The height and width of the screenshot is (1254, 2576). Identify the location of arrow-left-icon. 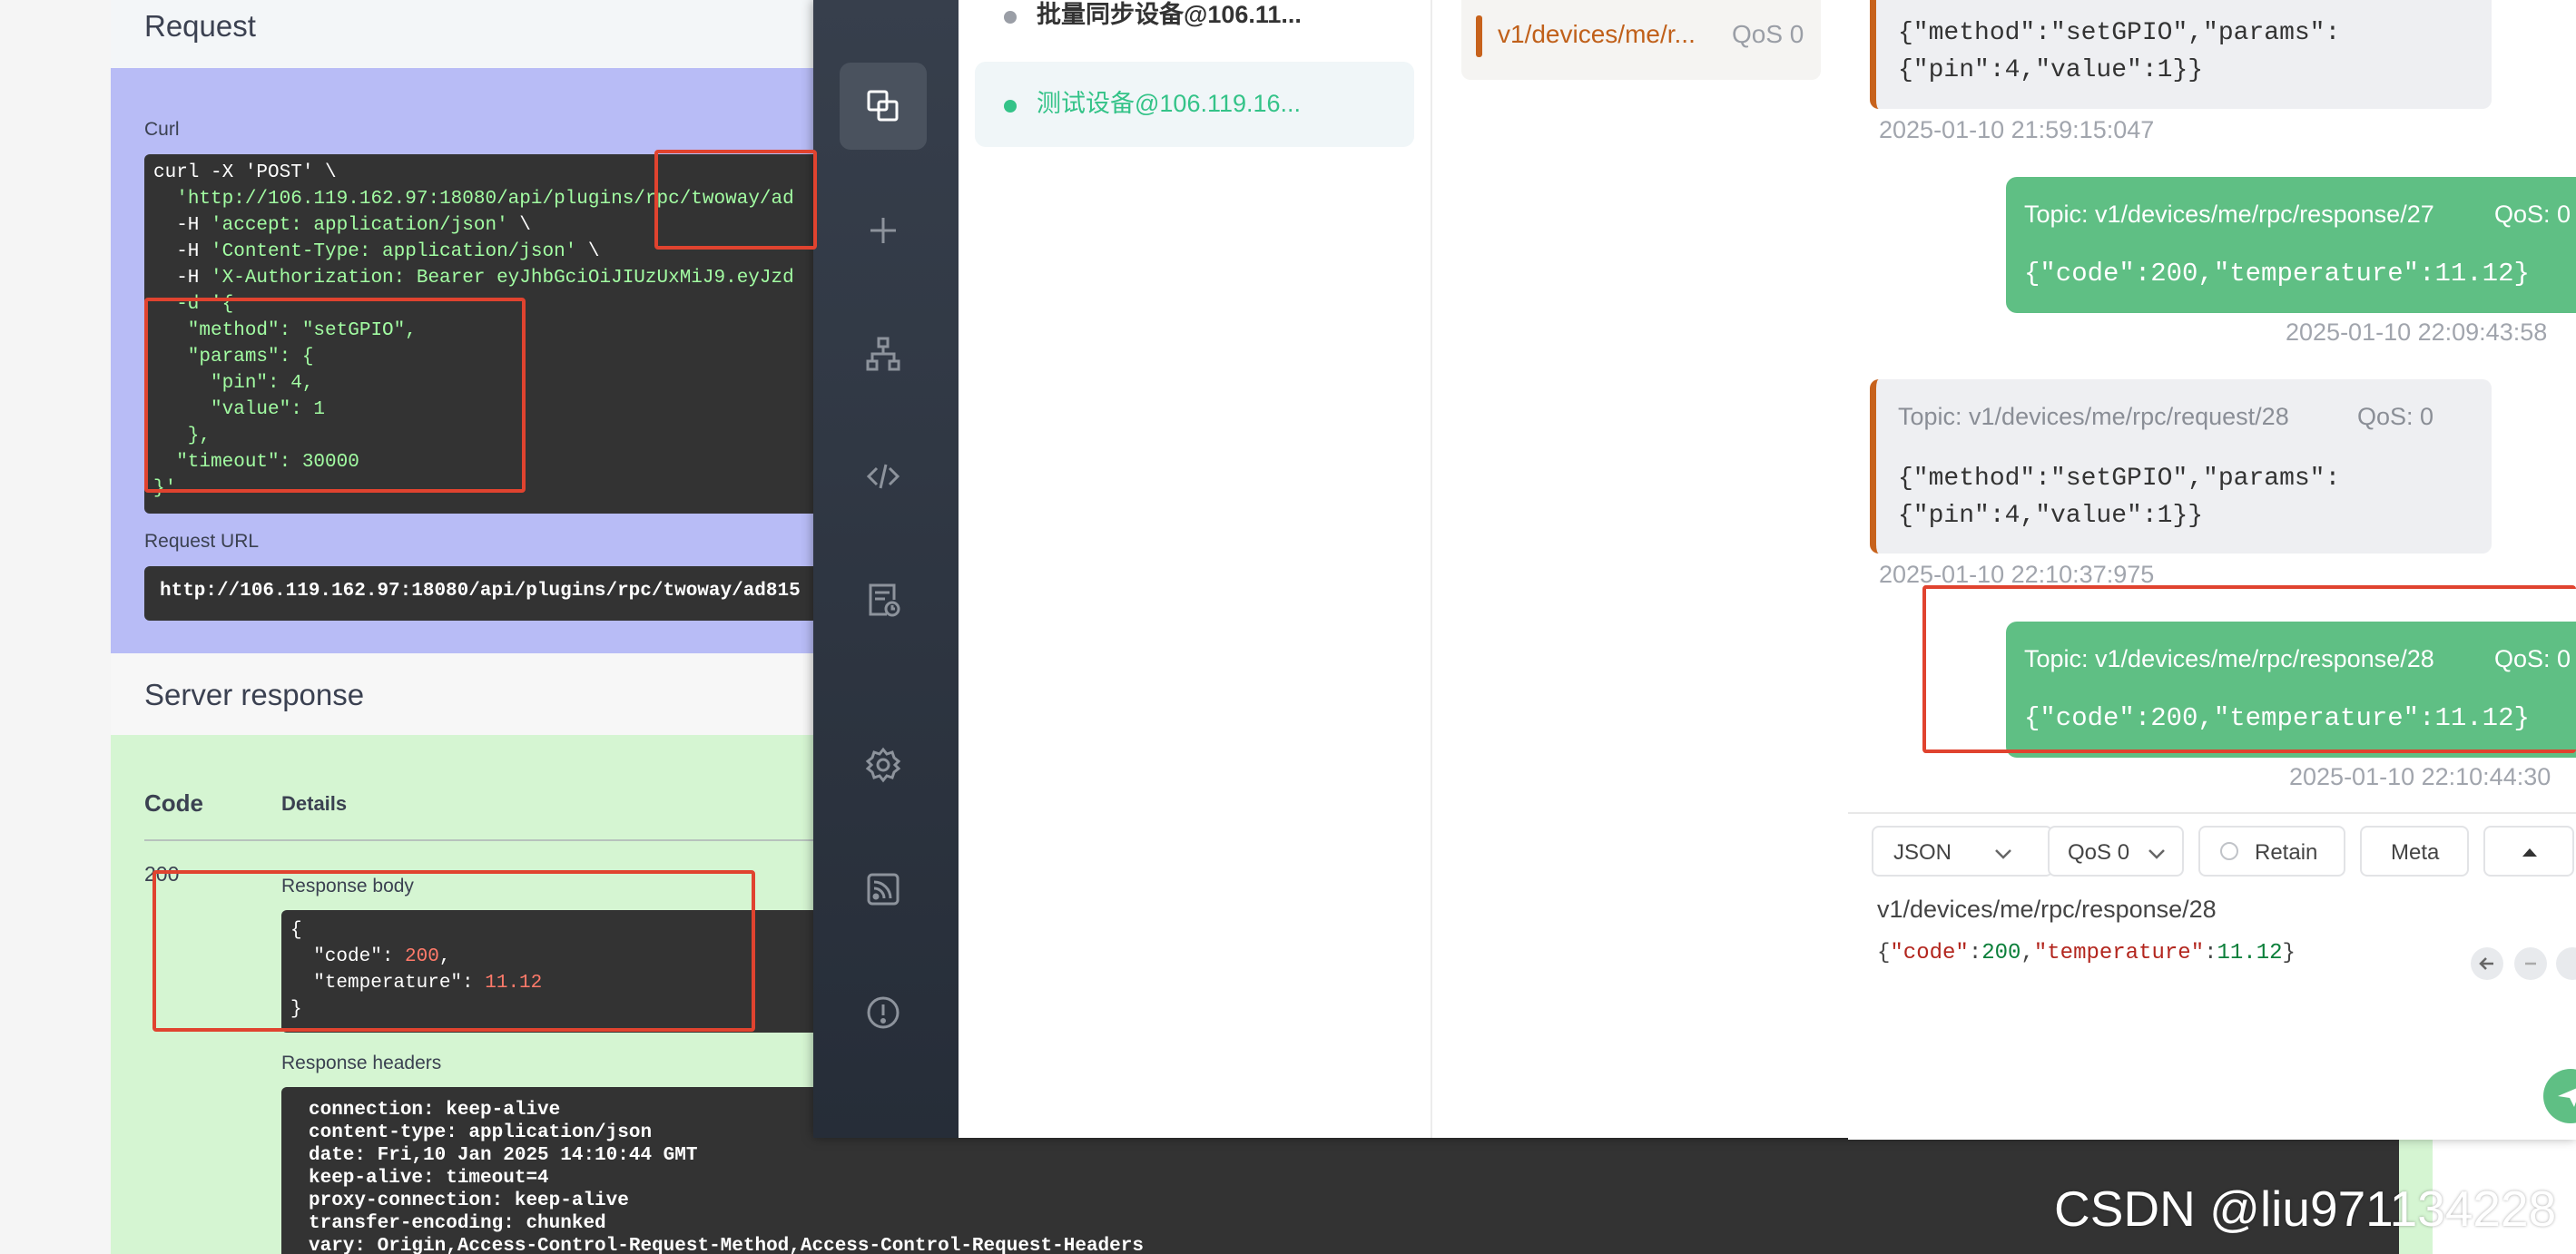
(2486, 964).